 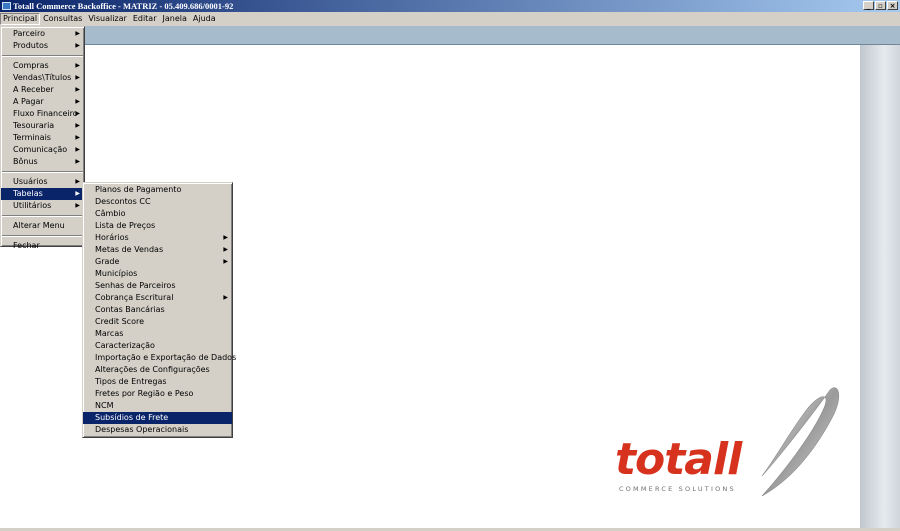 I want to click on window-controls: _ ▫ ×, so click(x=880, y=6).